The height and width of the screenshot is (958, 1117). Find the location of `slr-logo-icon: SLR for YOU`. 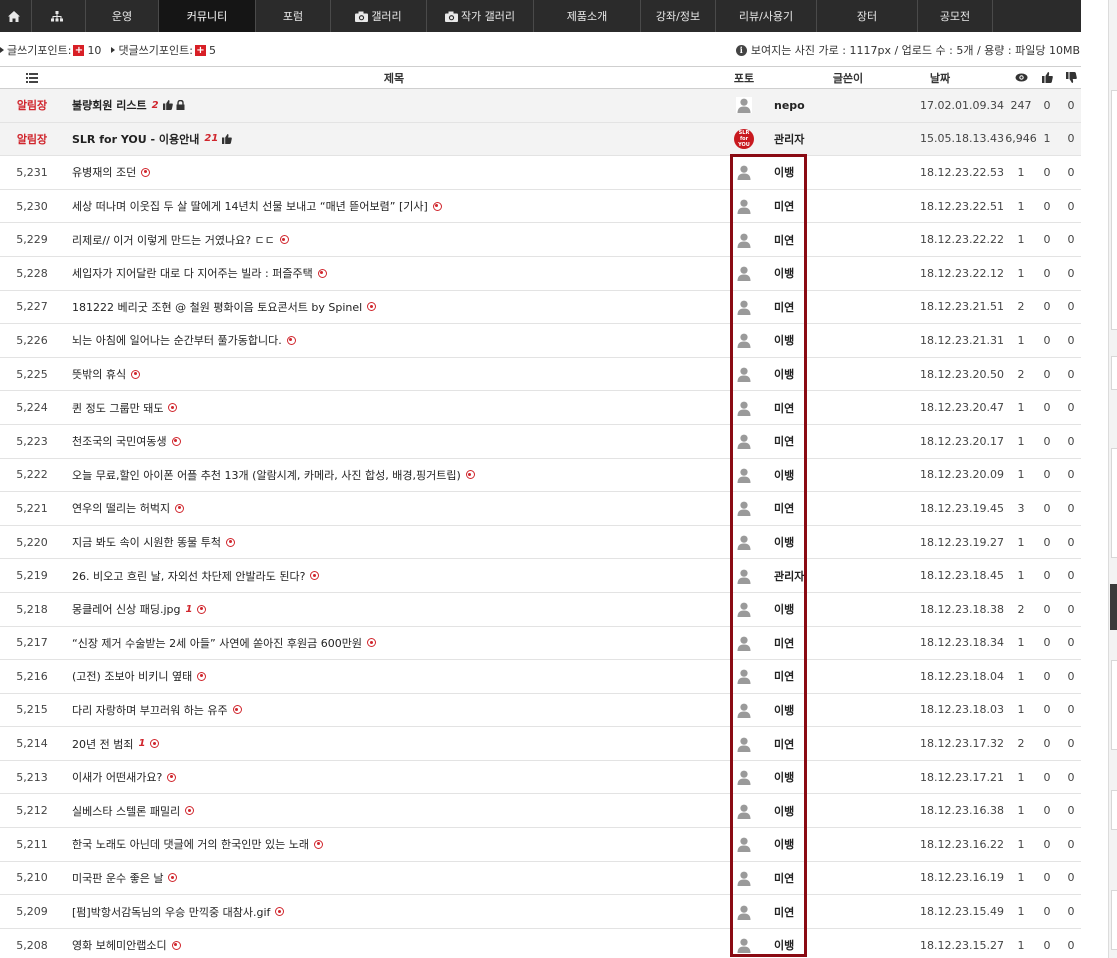

slr-logo-icon: SLR for YOU is located at coordinates (744, 138).